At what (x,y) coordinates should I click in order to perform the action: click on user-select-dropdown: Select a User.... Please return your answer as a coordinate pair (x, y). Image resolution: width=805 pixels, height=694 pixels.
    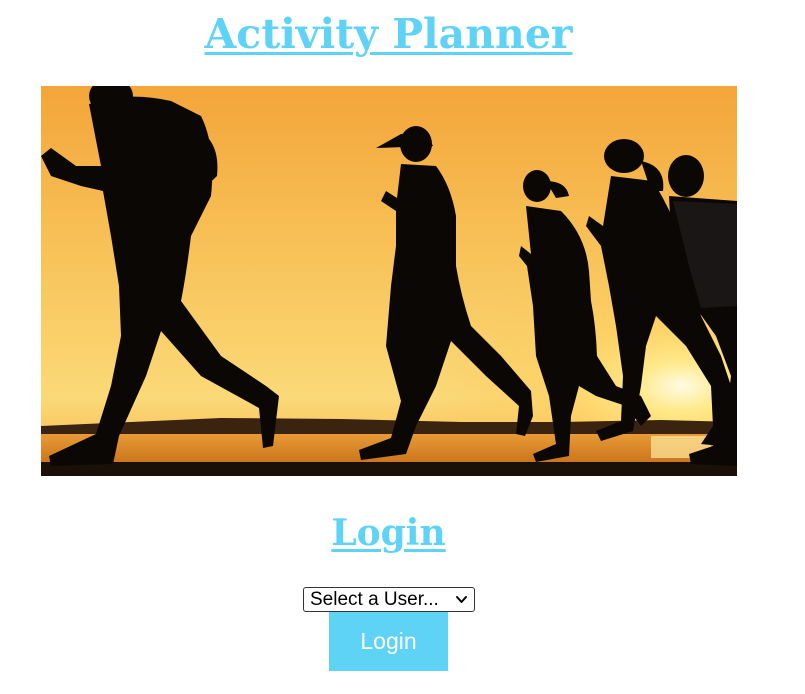
    Looking at the image, I should click on (389, 599).